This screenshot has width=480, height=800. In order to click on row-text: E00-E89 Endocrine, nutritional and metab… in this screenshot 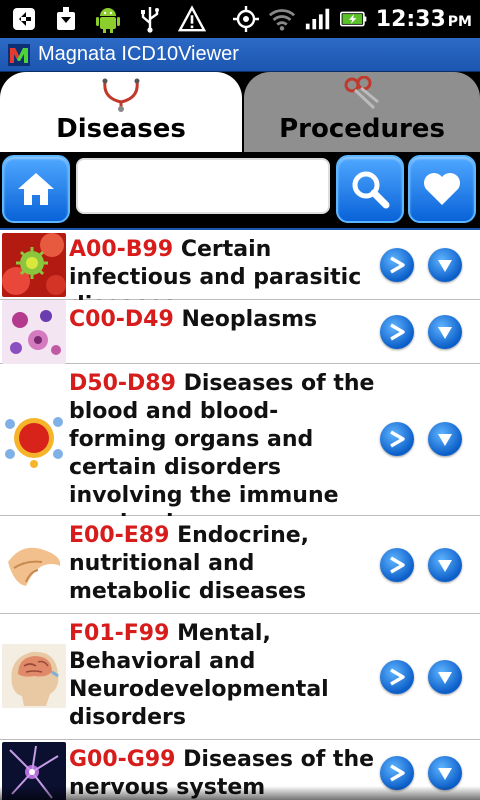, I will do `click(222, 564)`.